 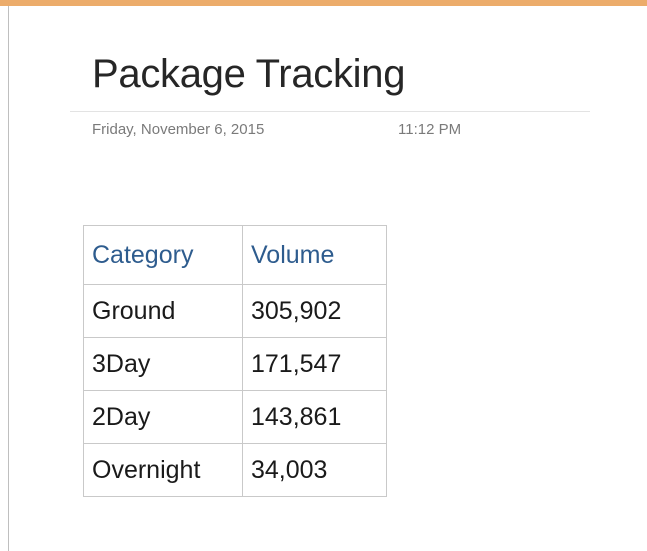 I want to click on table-cell-volume: 305,902, so click(x=314, y=311).